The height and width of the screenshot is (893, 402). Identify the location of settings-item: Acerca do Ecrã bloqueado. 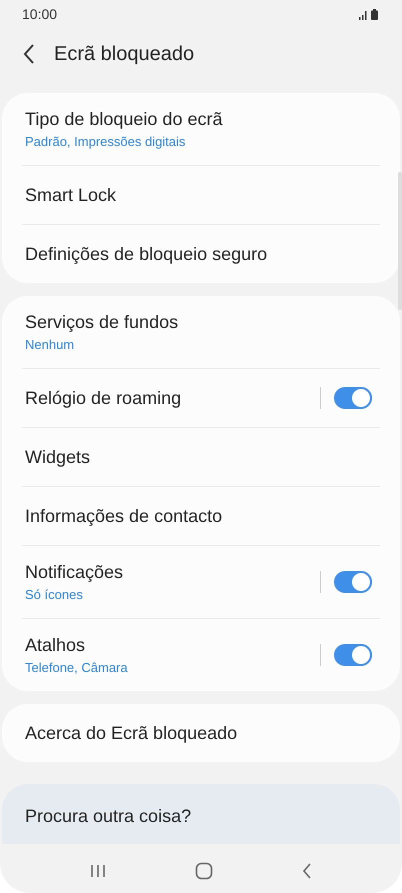
(201, 733).